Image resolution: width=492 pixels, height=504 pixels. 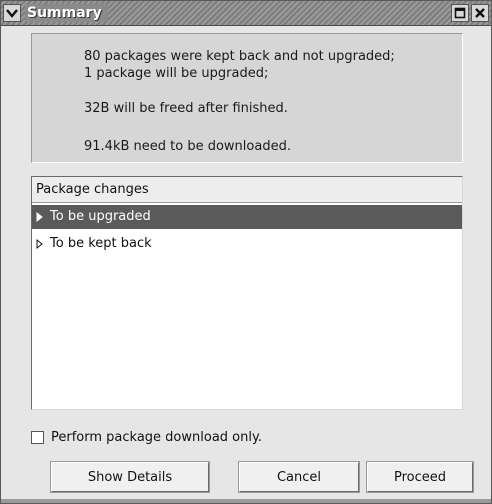 I want to click on summary-freed-text: 32B will be freed after finished., so click(x=186, y=108).